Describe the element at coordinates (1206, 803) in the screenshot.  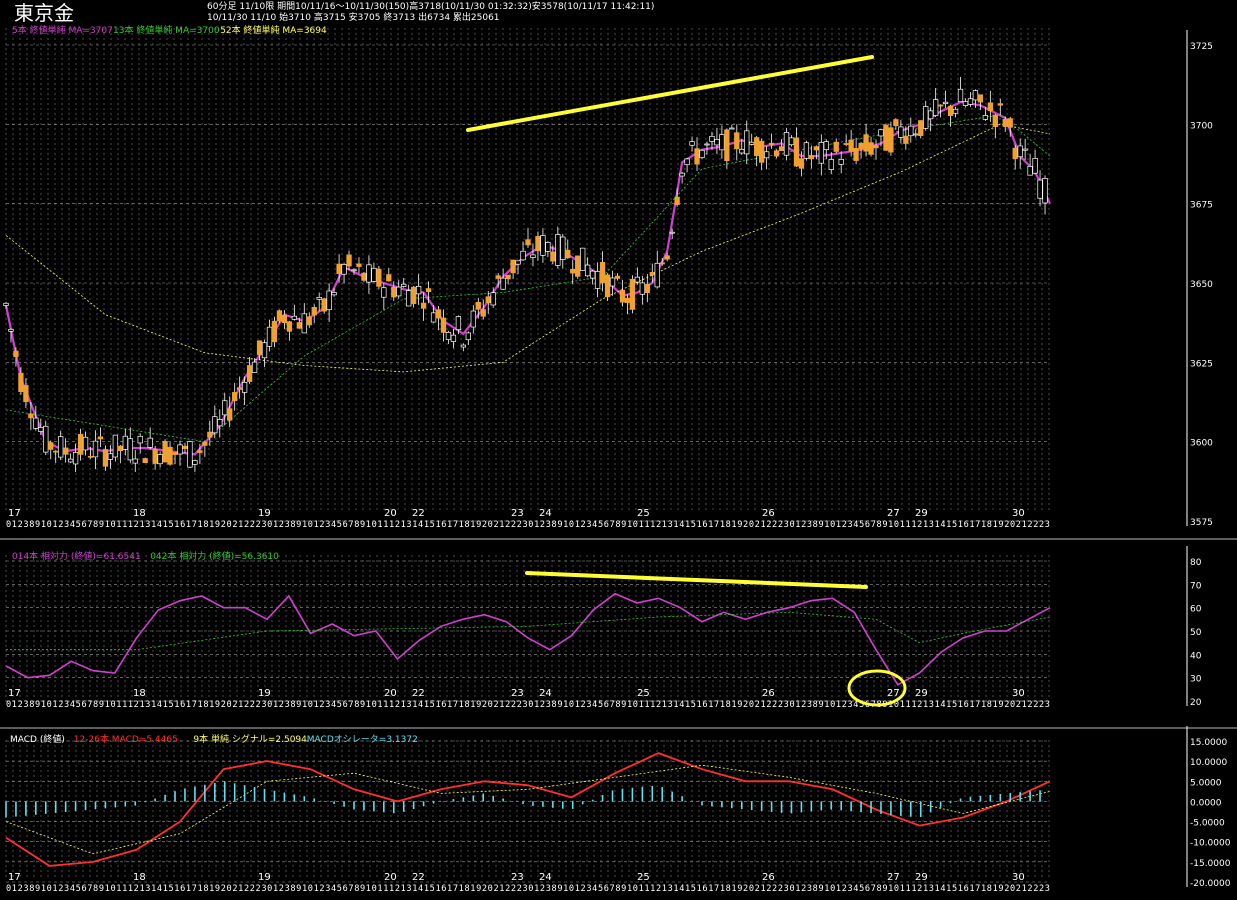
I see `y-tick-label: 0.0000` at that location.